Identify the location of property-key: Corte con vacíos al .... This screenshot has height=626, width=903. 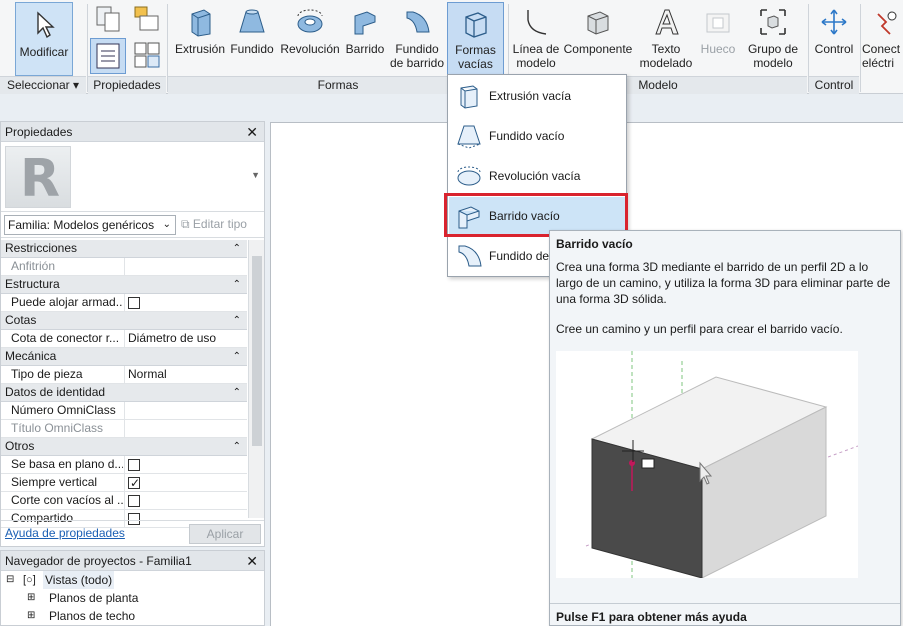
(67, 500).